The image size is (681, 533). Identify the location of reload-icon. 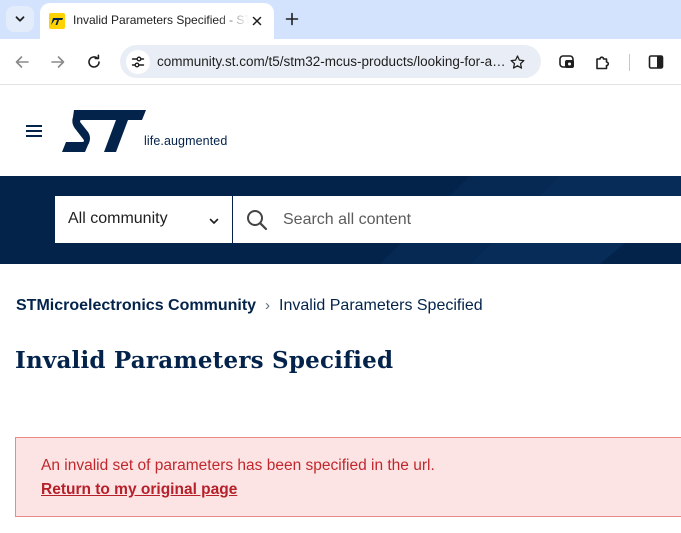
(94, 61).